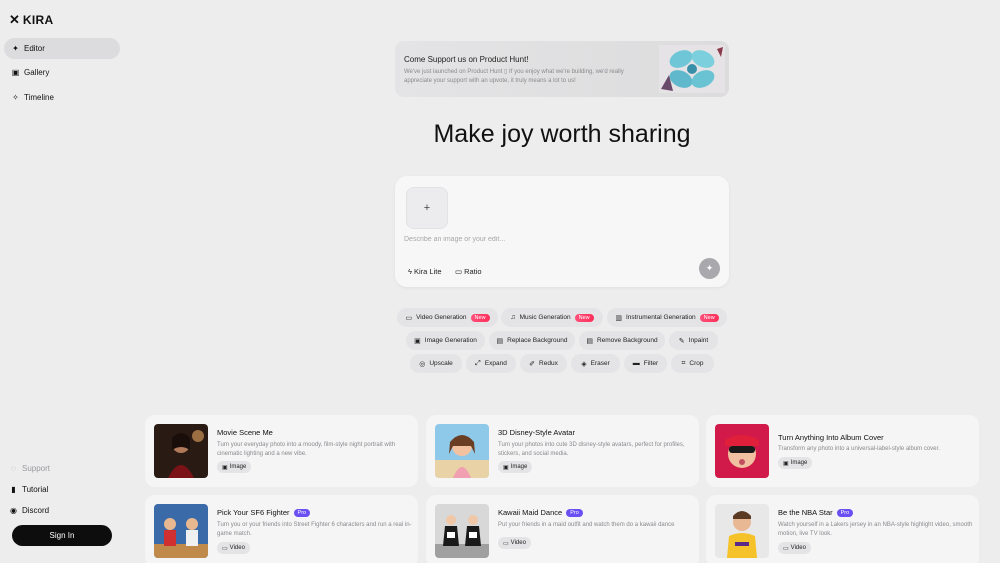  Describe the element at coordinates (441, 363) in the screenshot. I see `chip-label: Upscale` at that location.